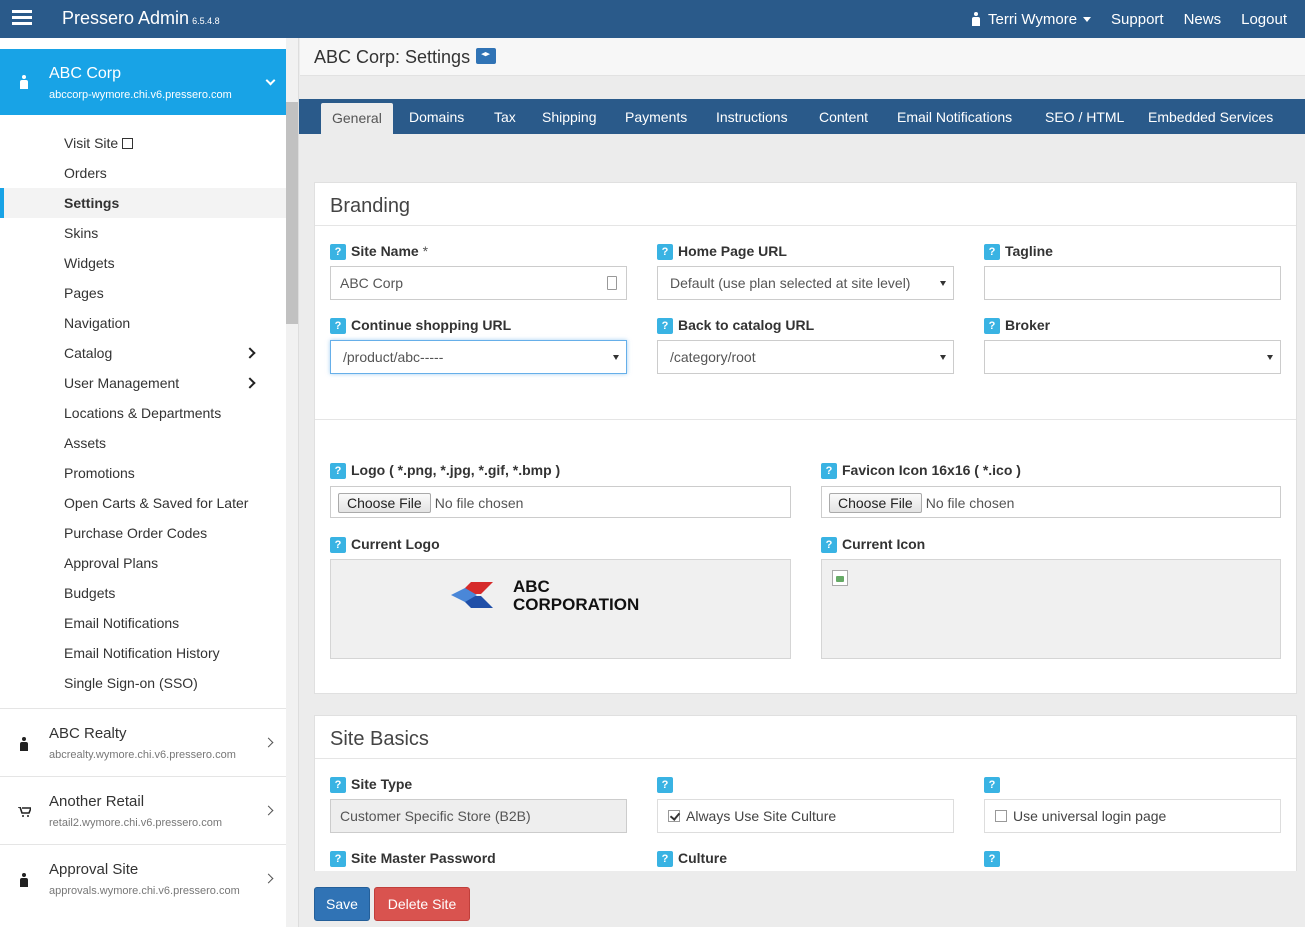 The height and width of the screenshot is (927, 1305). What do you see at coordinates (445, 470) in the screenshot?
I see `logo-label: ? Logo ( *.png, *.jpg, *.gif, *.bmp )` at bounding box center [445, 470].